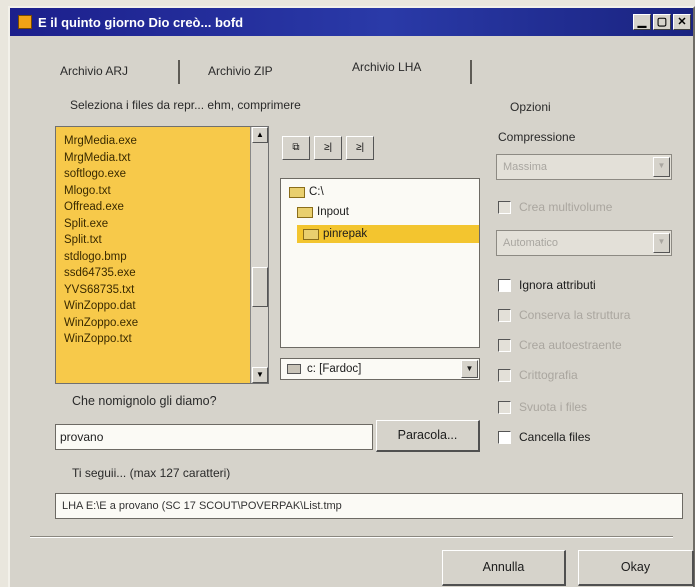 The image size is (695, 587). Describe the element at coordinates (144, 401) in the screenshot. I see `name-prompt-label: Che nomignolo gli diamo?` at that location.